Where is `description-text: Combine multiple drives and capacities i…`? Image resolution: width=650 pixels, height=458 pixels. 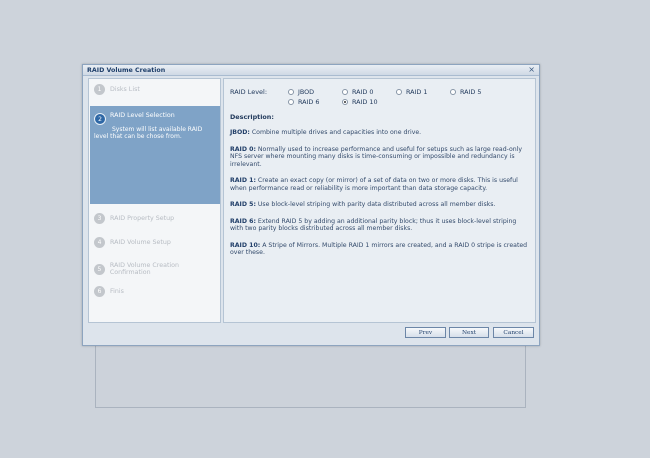
description-text: Combine multiple drives and capacities i… is located at coordinates (335, 132).